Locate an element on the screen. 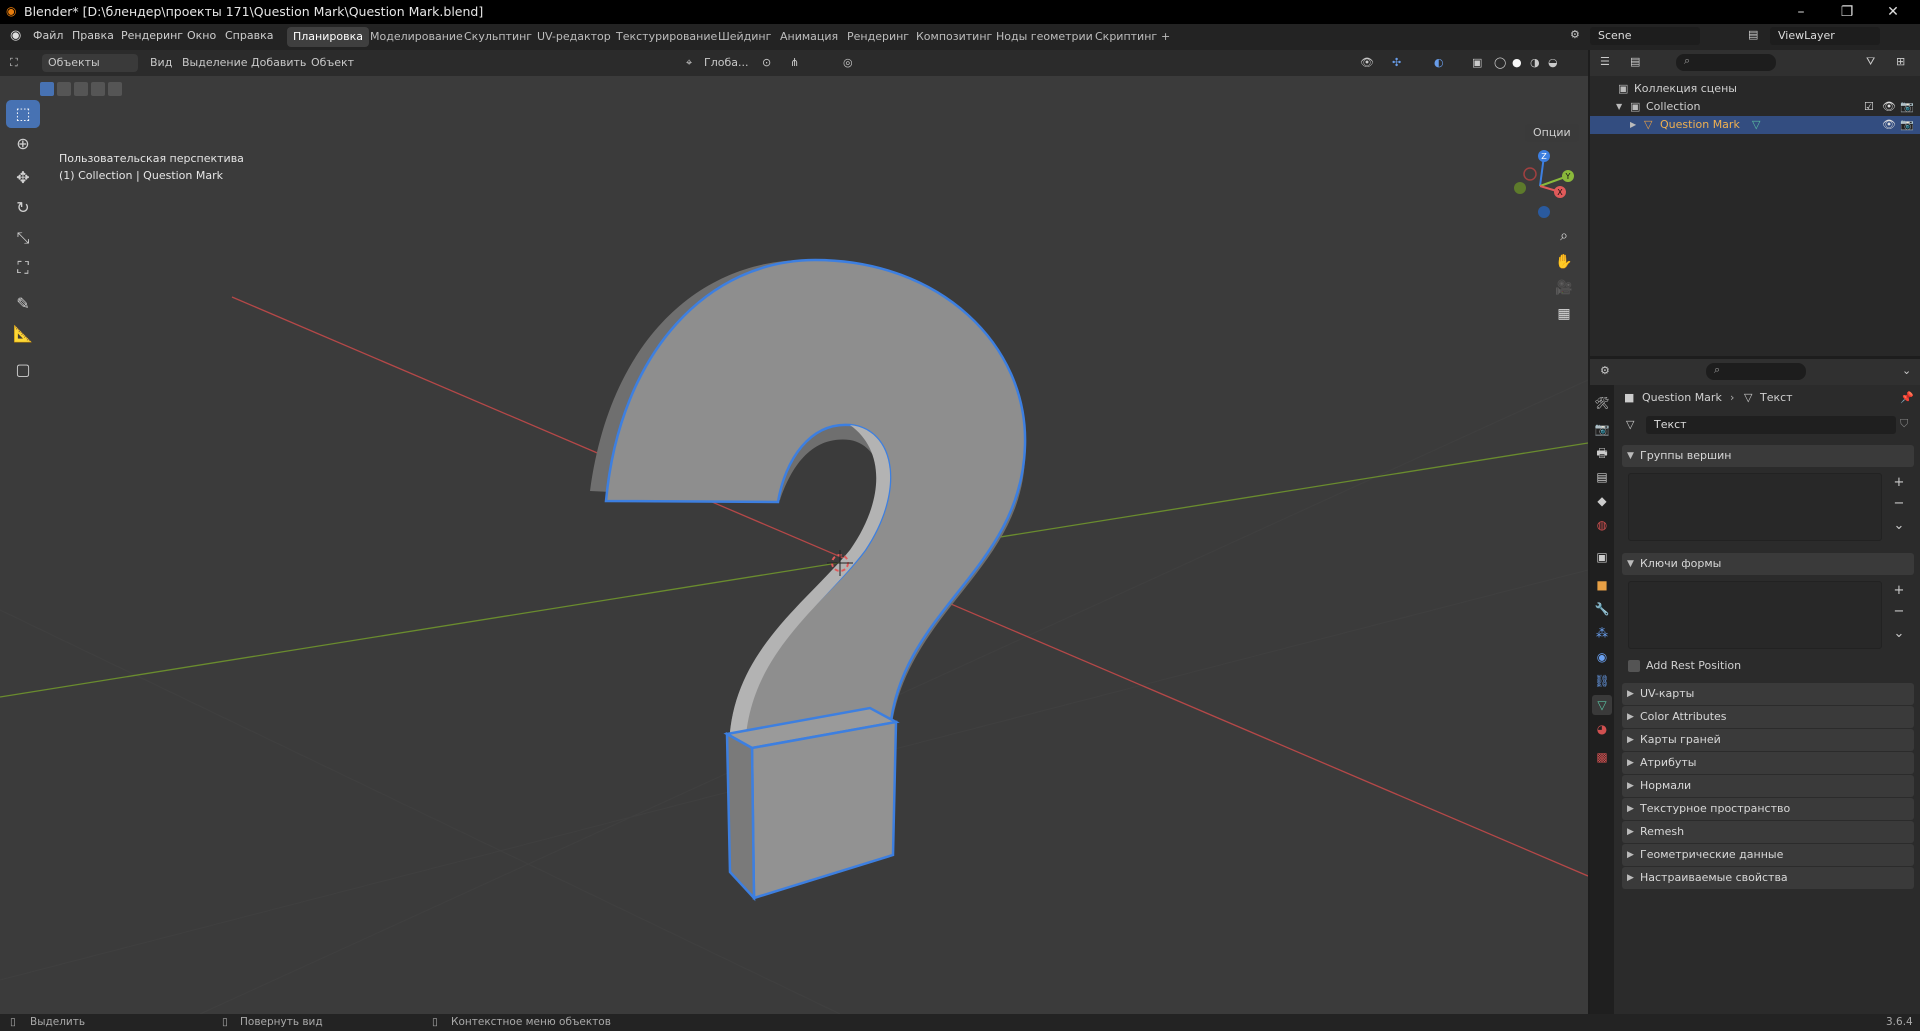  workspace-tab-layout: Планировка is located at coordinates (328, 37).